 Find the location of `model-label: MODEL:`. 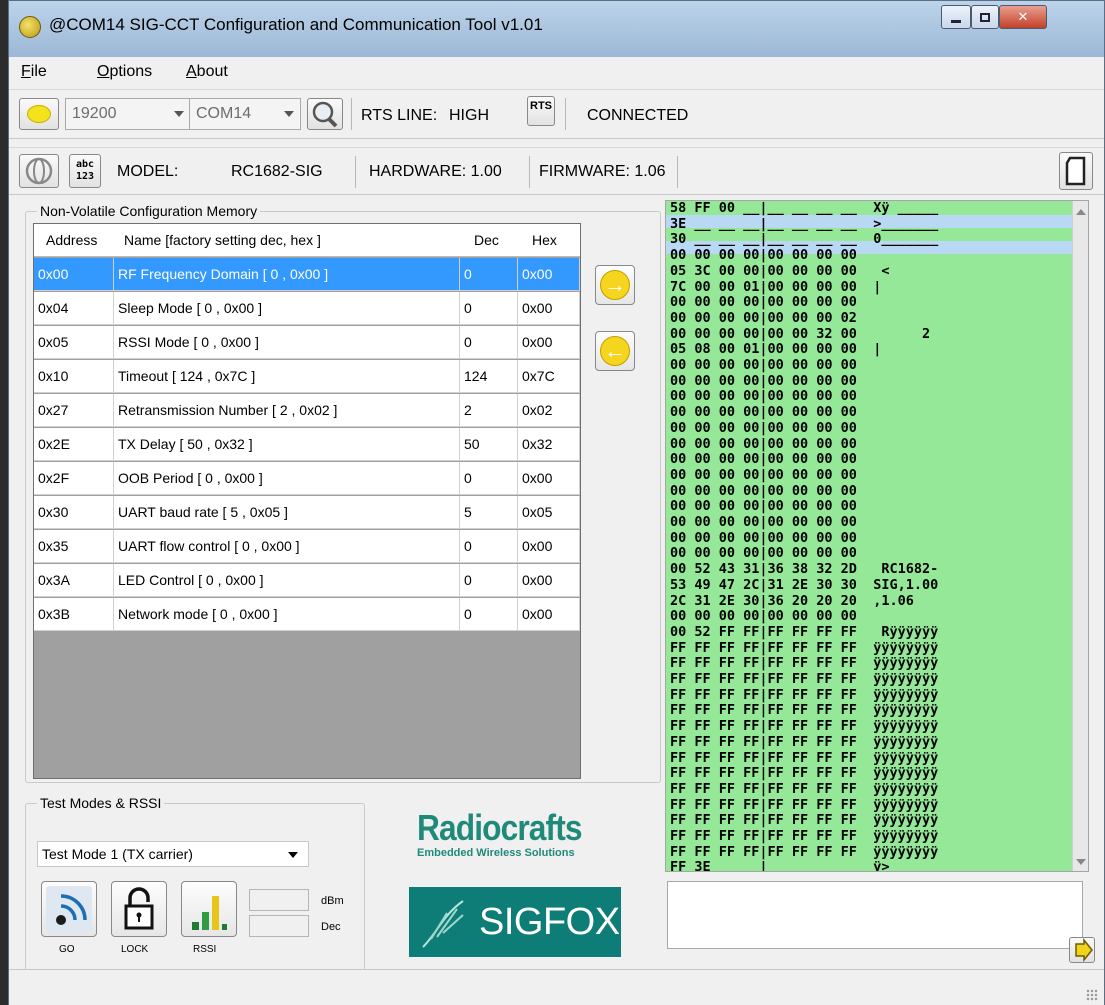

model-label: MODEL: is located at coordinates (148, 171).